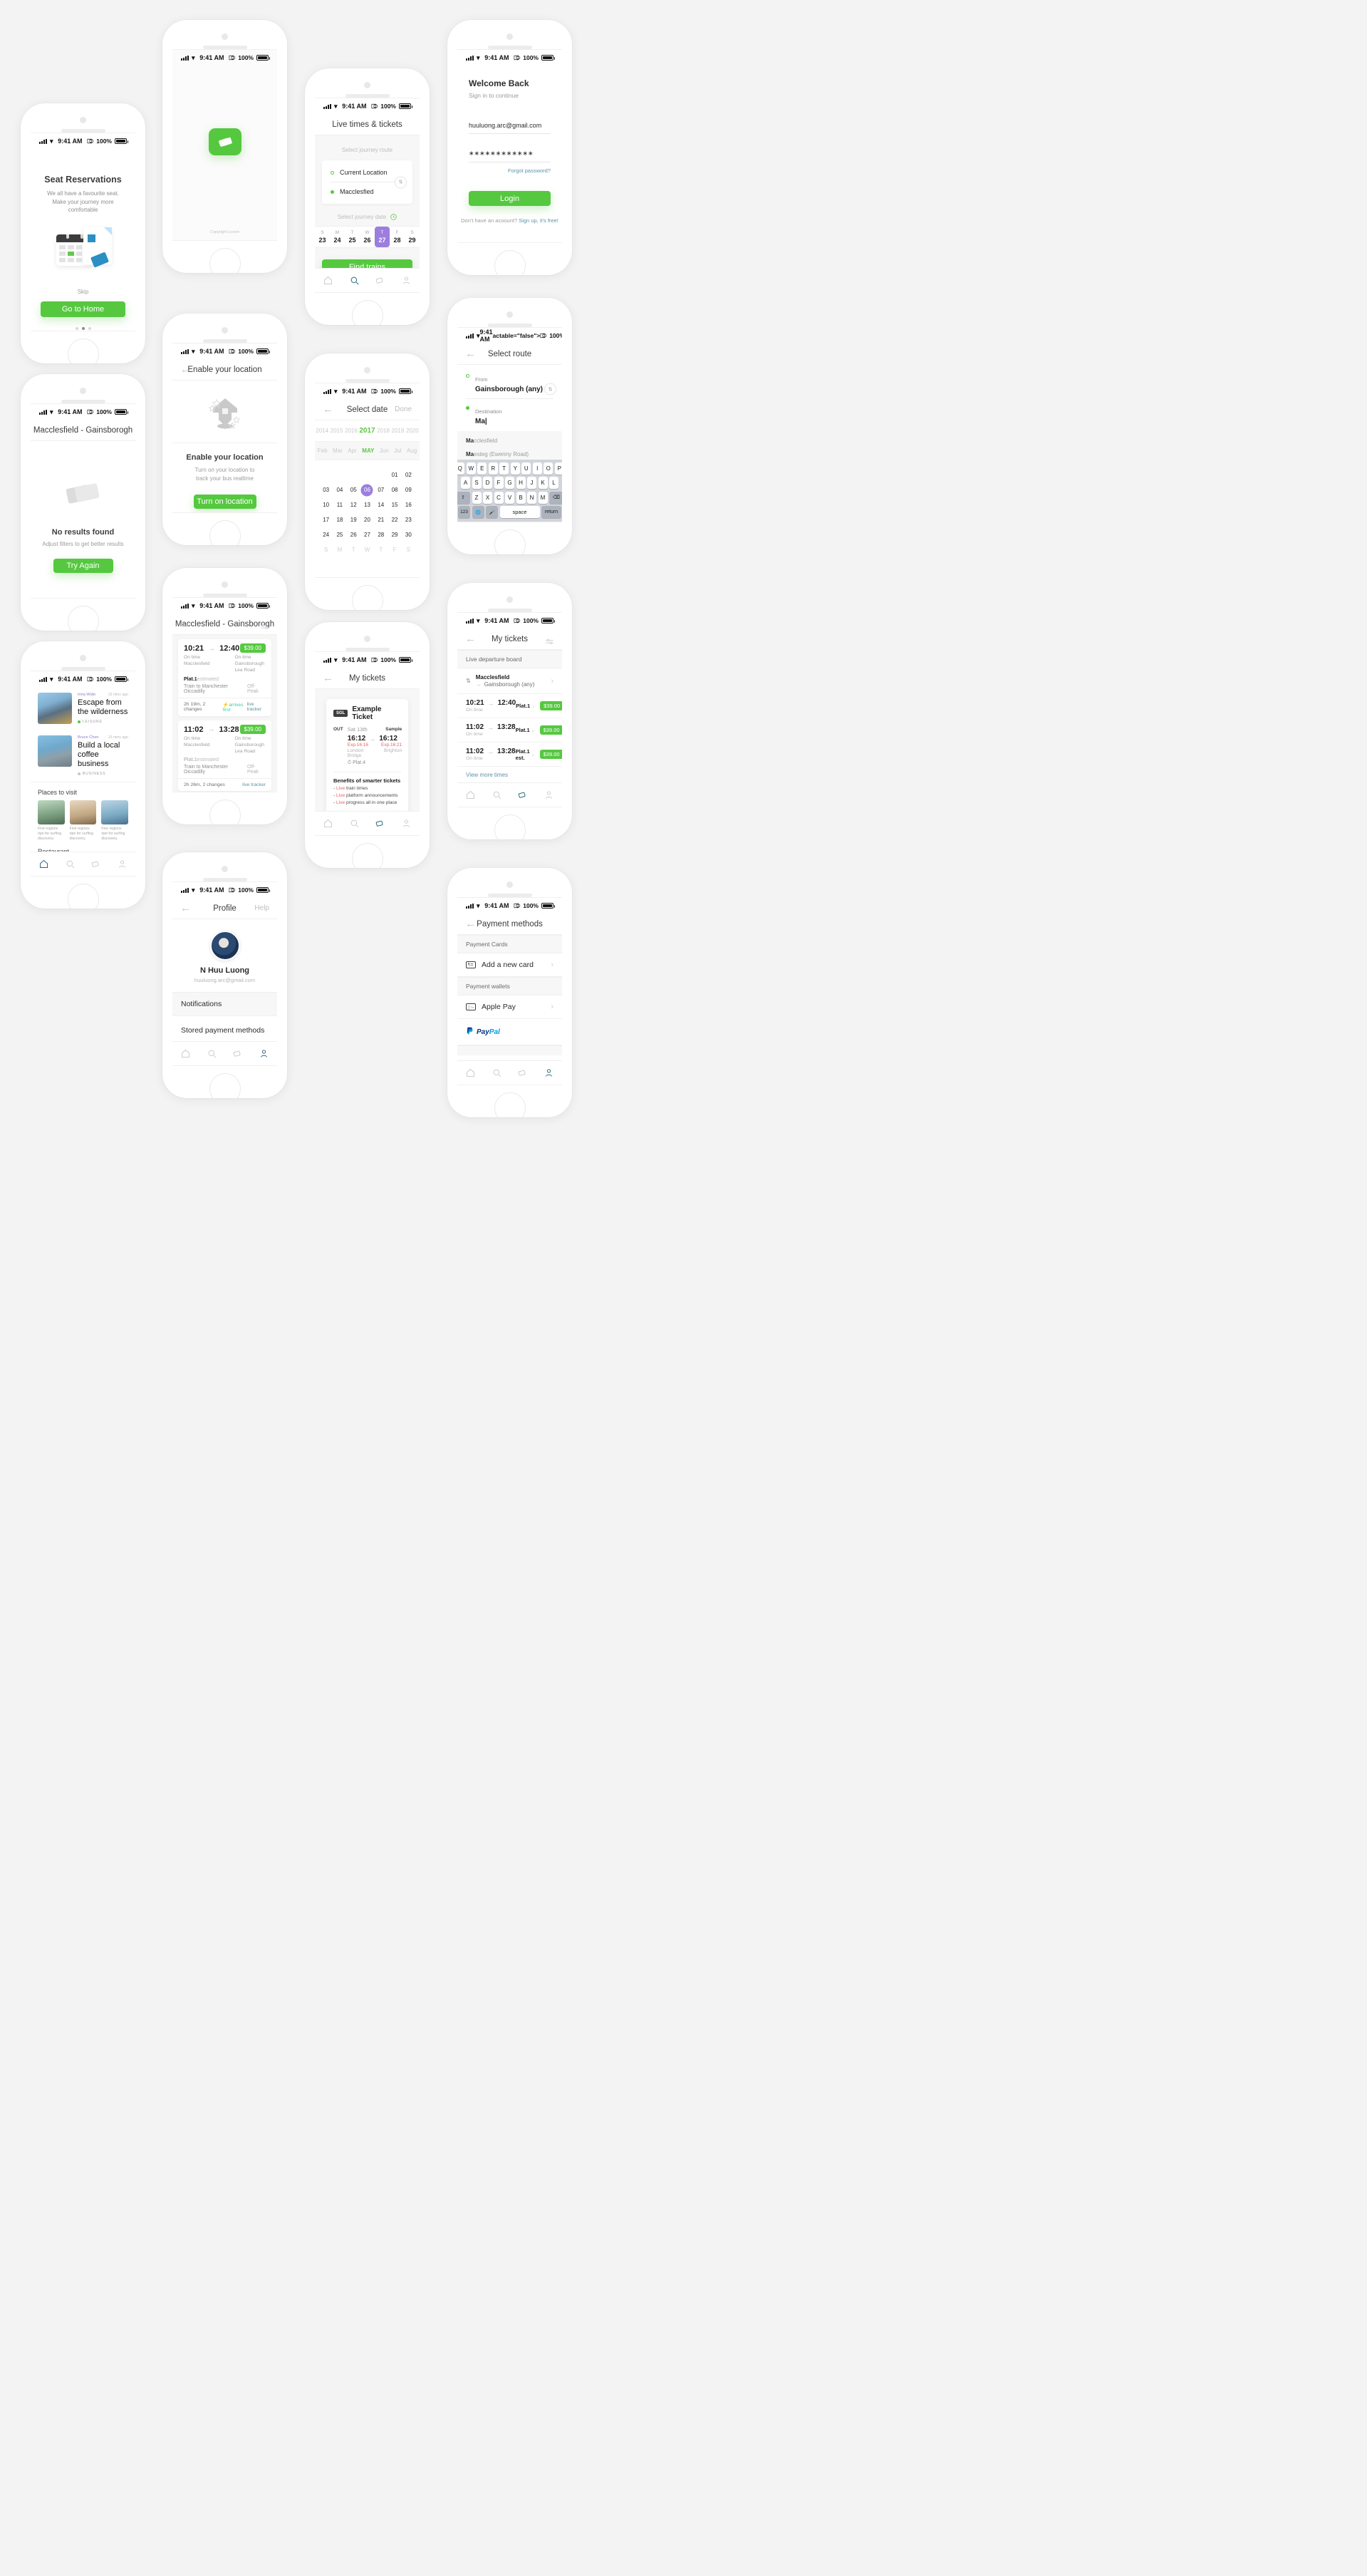 The image size is (1367, 2576). What do you see at coordinates (510, 199) in the screenshot?
I see `login-button: Login` at bounding box center [510, 199].